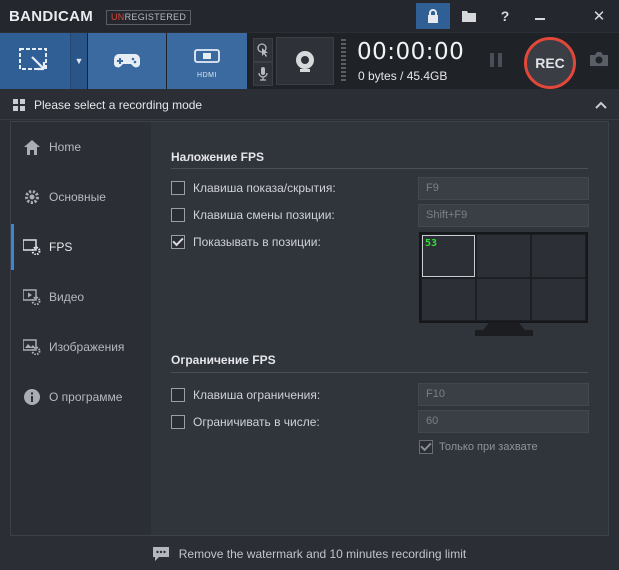 This screenshot has width=619, height=570. Describe the element at coordinates (488, 447) in the screenshot. I see `only-capture-label: Только при захвате` at that location.